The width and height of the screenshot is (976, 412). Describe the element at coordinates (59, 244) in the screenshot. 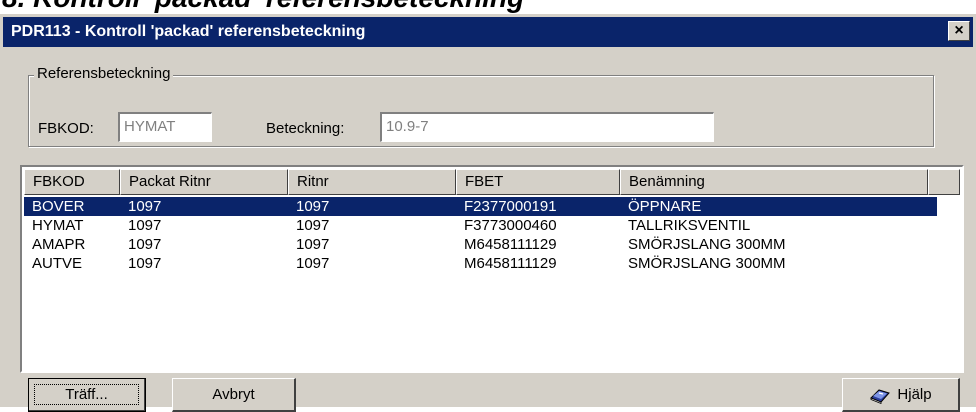

I see `table-cell-fbkod: AMAPR` at that location.